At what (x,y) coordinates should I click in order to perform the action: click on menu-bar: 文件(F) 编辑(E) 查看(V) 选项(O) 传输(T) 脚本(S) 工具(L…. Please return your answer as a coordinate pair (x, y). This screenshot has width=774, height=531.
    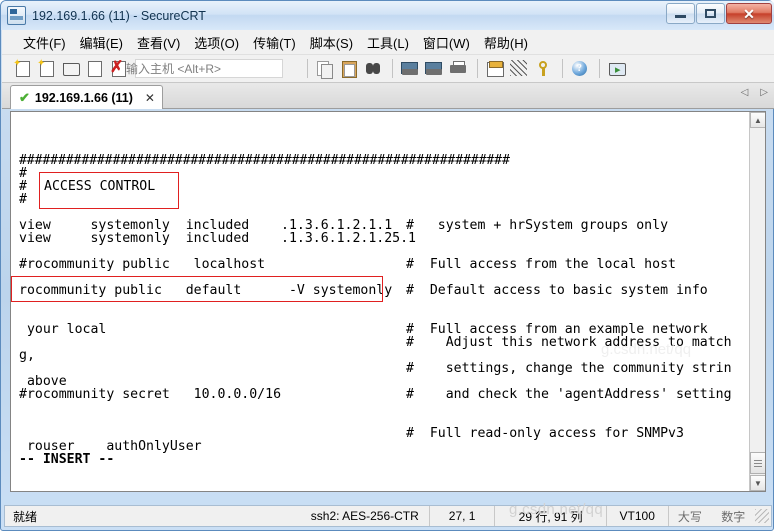
    Looking at the image, I should click on (388, 42).